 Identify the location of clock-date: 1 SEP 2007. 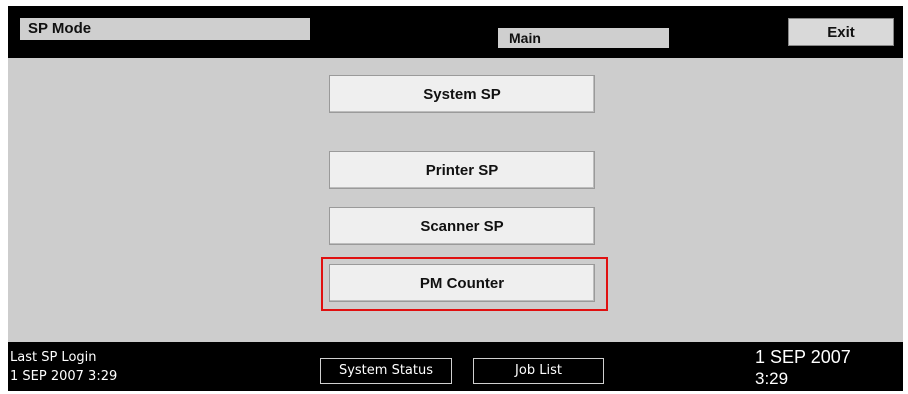
(803, 357).